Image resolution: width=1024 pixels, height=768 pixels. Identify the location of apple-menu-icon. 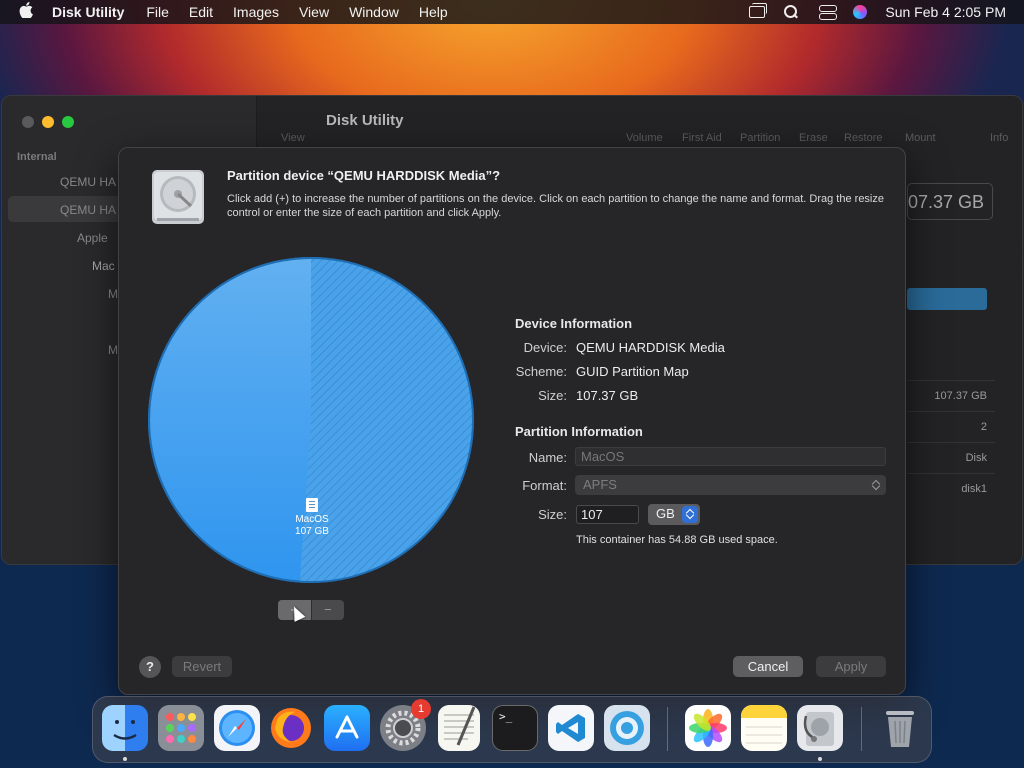
(26, 12).